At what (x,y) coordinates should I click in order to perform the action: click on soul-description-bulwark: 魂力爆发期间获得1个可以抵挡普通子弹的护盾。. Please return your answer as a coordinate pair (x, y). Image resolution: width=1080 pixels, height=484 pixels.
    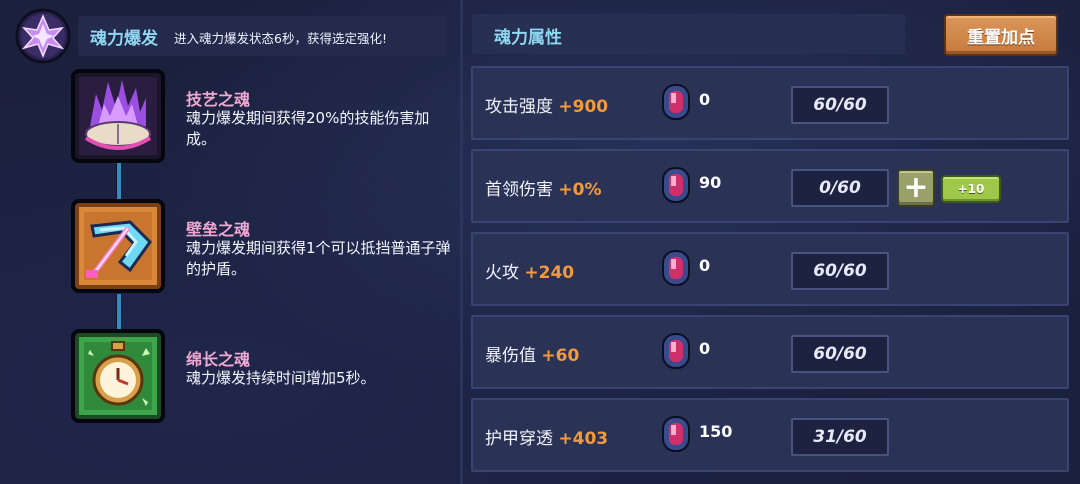
    Looking at the image, I should click on (318, 258).